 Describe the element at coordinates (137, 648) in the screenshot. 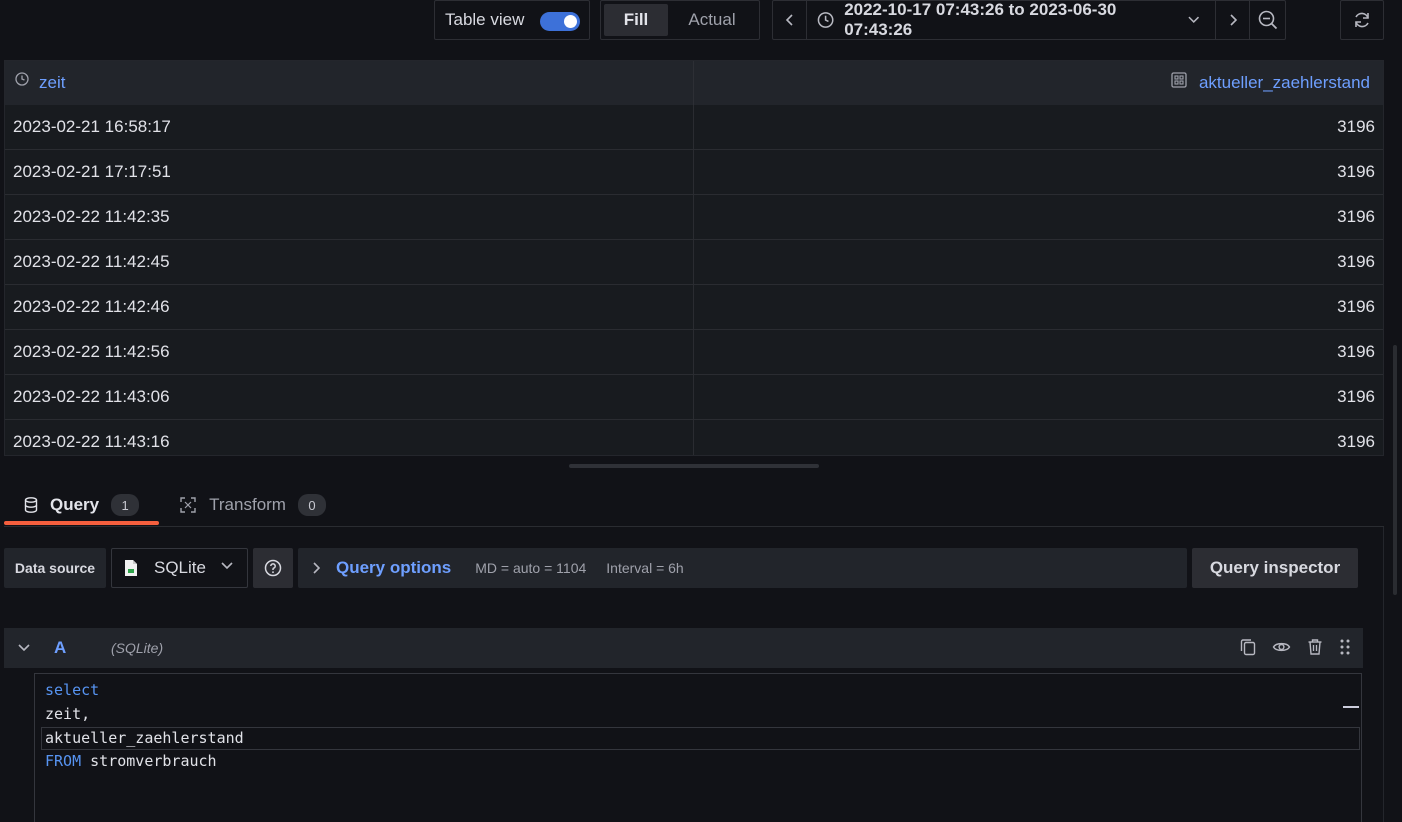

I see `query-datasource-name: (SQLite)` at that location.